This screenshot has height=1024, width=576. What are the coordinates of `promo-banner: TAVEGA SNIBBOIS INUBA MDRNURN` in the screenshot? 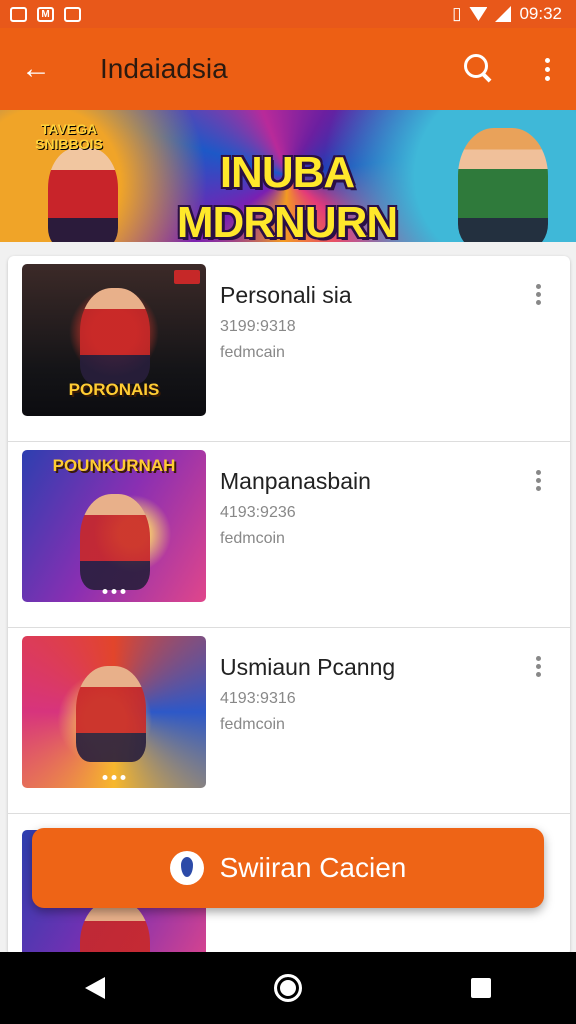 It's located at (288, 176).